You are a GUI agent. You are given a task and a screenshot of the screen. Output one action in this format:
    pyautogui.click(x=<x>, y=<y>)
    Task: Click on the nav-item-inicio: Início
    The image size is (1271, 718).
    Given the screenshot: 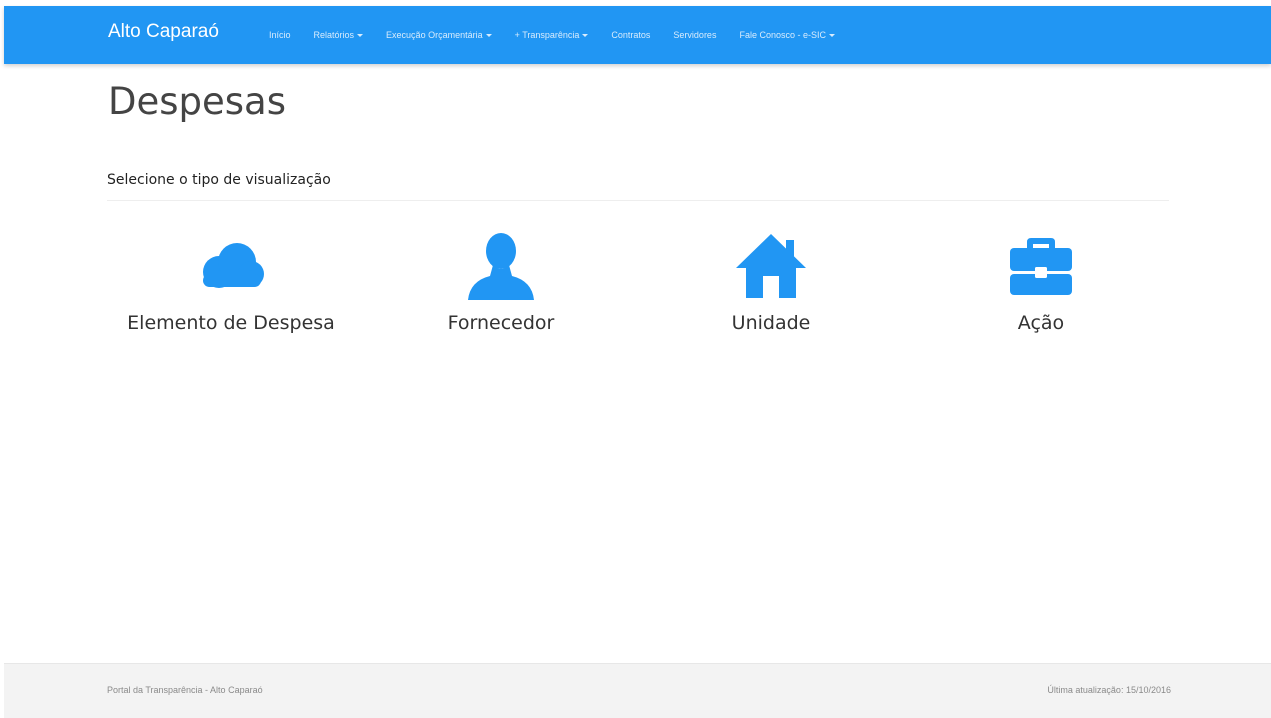 What is the action you would take?
    pyautogui.click(x=280, y=35)
    